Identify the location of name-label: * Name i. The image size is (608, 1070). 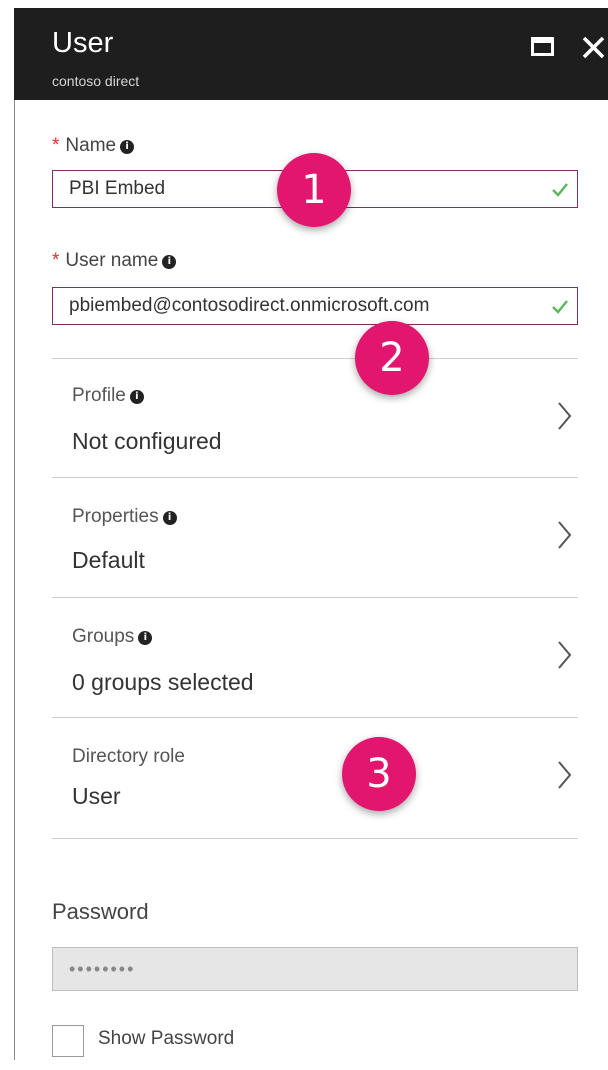
(93, 146).